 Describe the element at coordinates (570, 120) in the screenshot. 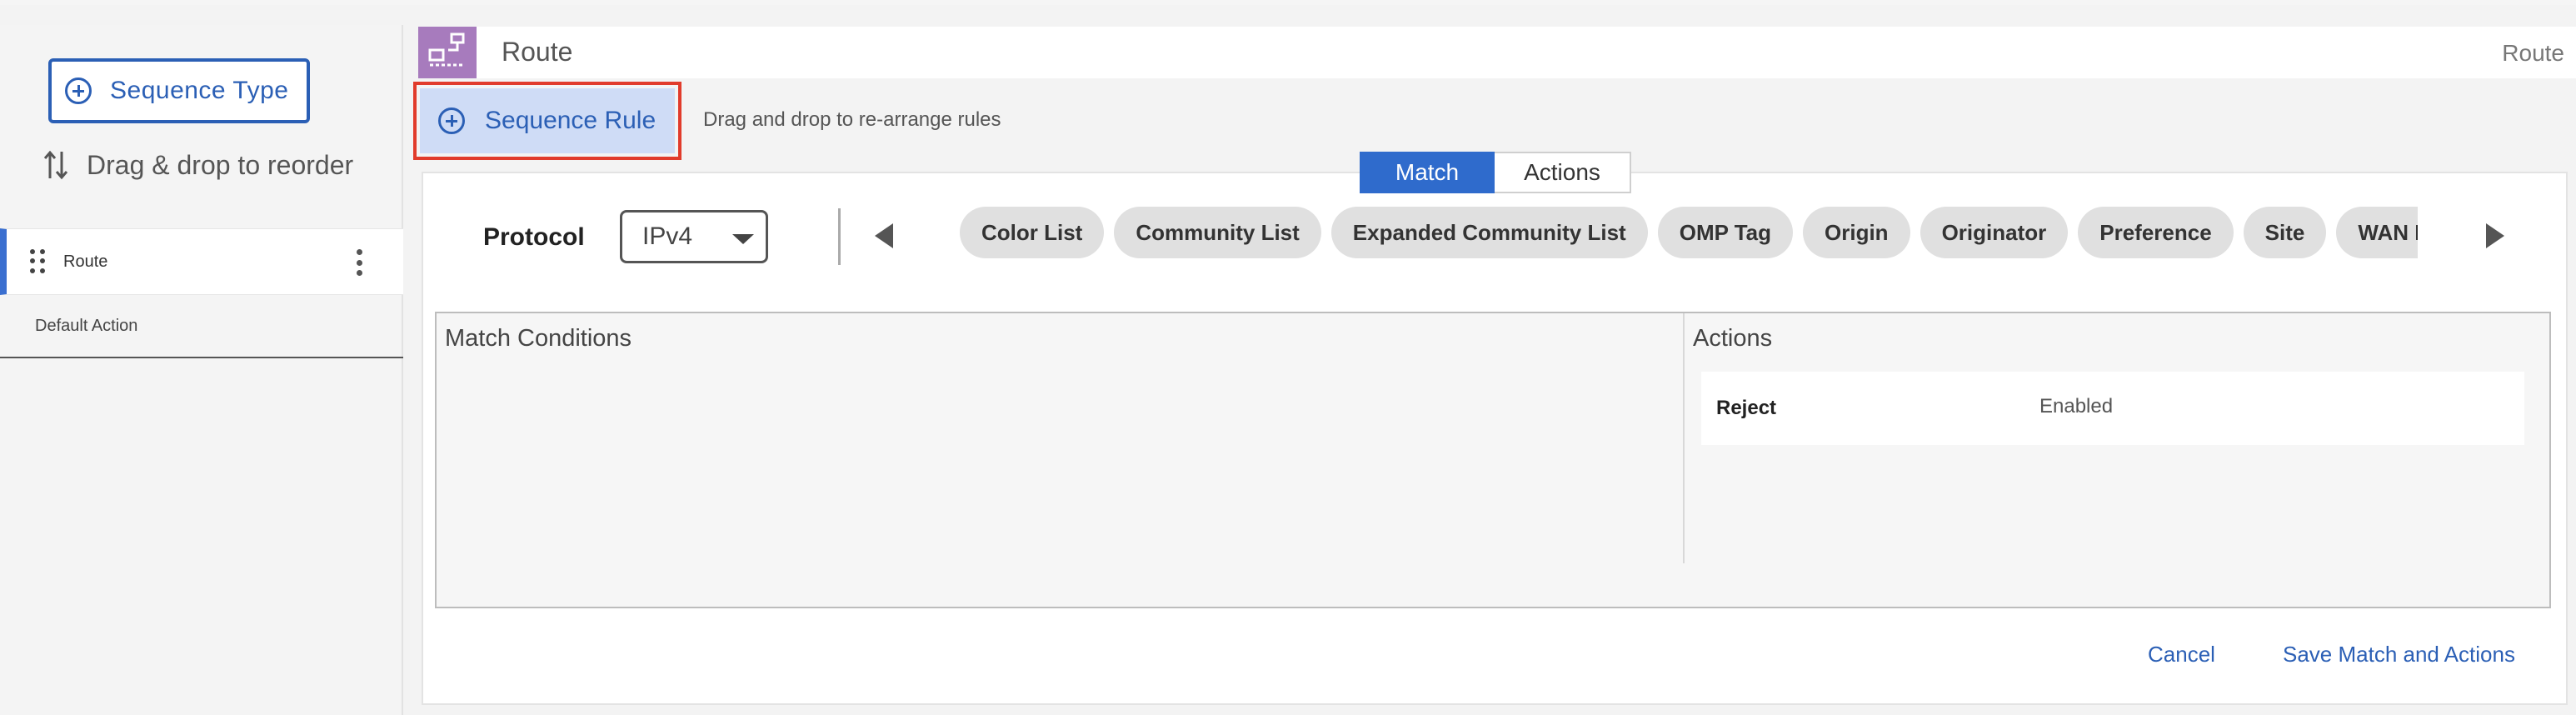

I see `sequence-rule-label: Sequence Rule` at that location.